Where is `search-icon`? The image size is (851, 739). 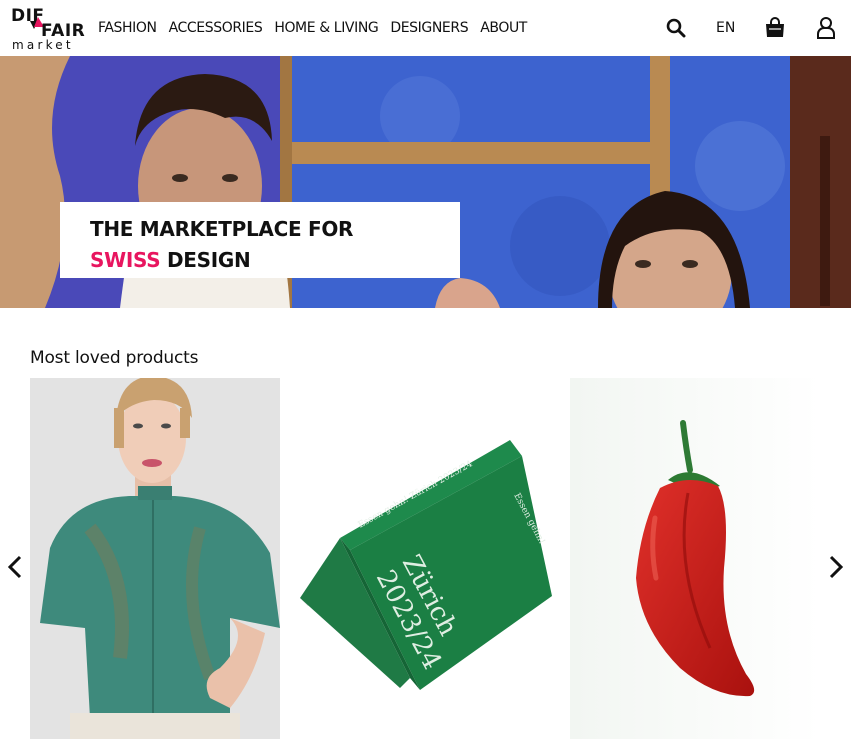
search-icon is located at coordinates (676, 28).